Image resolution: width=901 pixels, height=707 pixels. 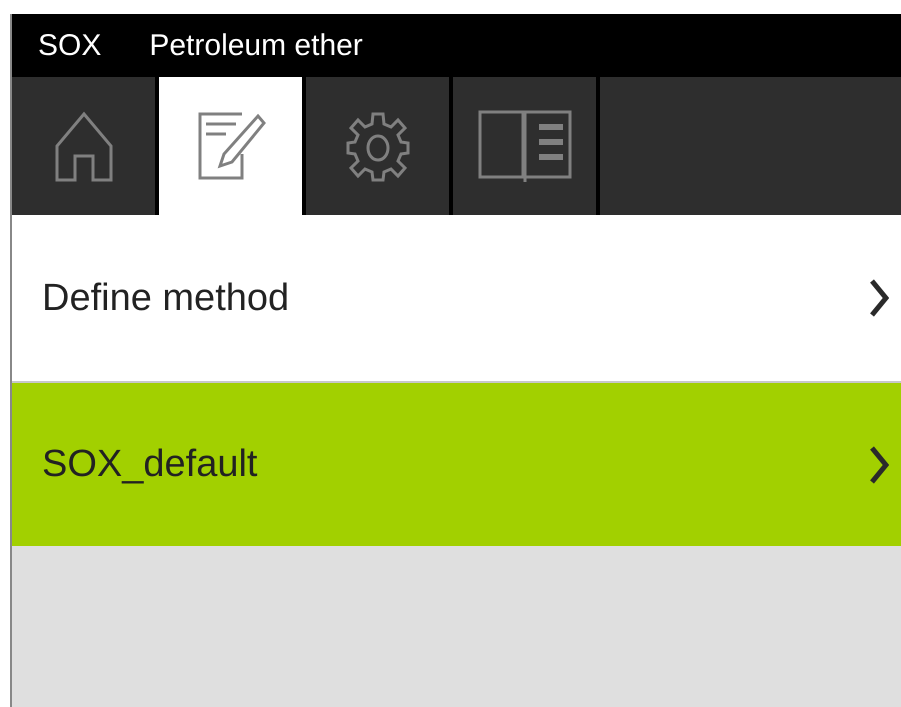 I want to click on manual-icon, so click(x=524, y=146).